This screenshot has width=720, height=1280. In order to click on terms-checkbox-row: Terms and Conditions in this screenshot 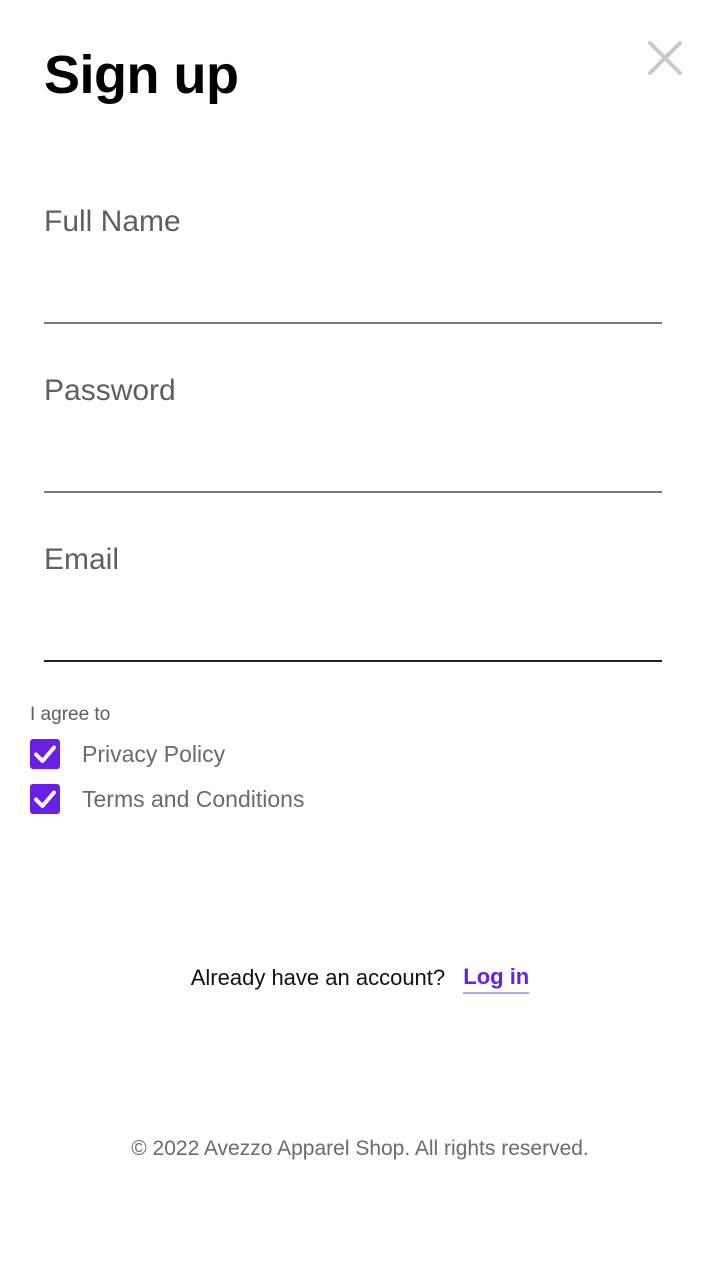, I will do `click(167, 799)`.